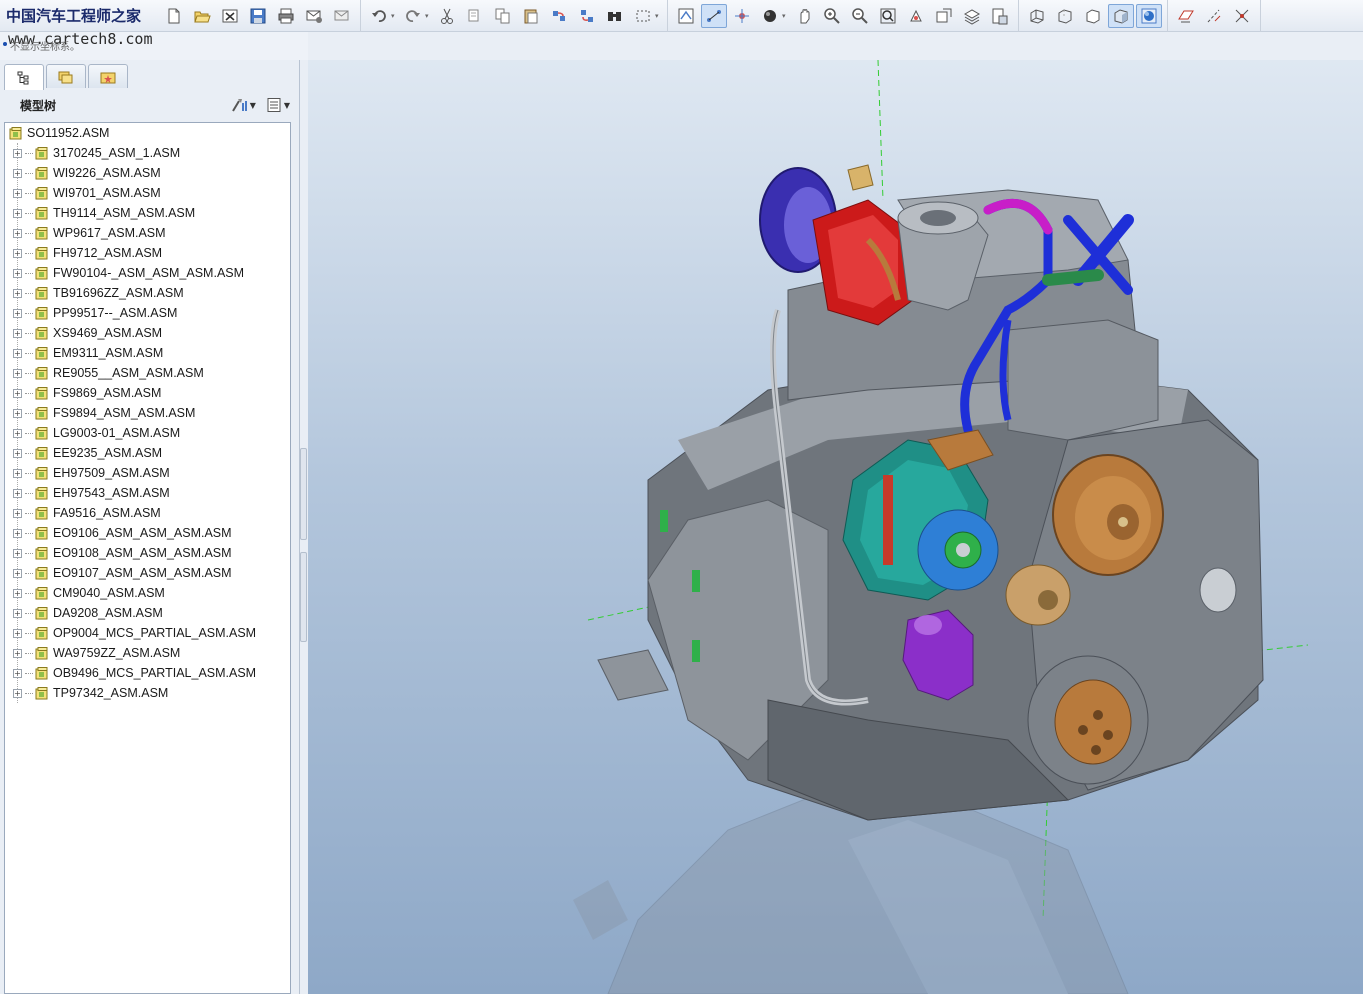 The width and height of the screenshot is (1363, 994). What do you see at coordinates (84, 613) in the screenshot?
I see `tree-item: + DA9208_ASM.ASM` at bounding box center [84, 613].